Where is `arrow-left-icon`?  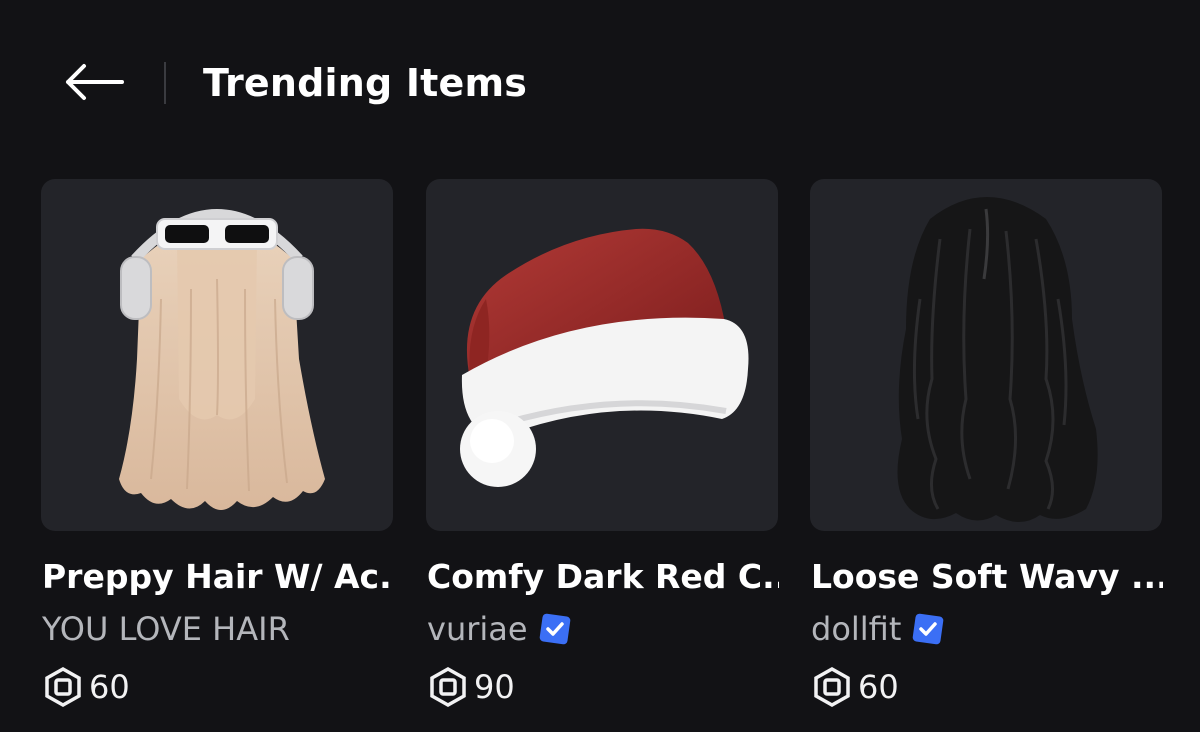 arrow-left-icon is located at coordinates (95, 82).